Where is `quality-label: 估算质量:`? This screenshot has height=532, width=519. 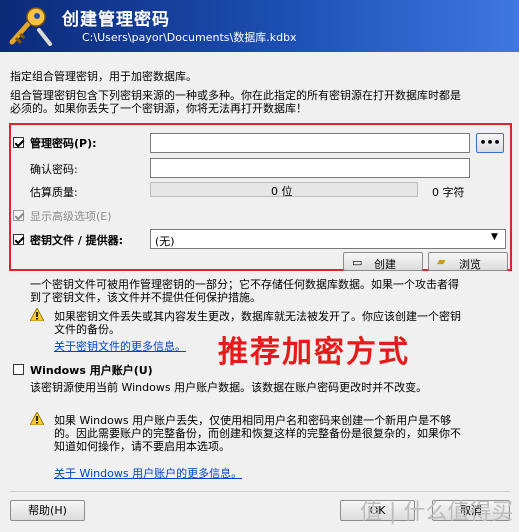 quality-label: 估算质量: is located at coordinates (54, 192).